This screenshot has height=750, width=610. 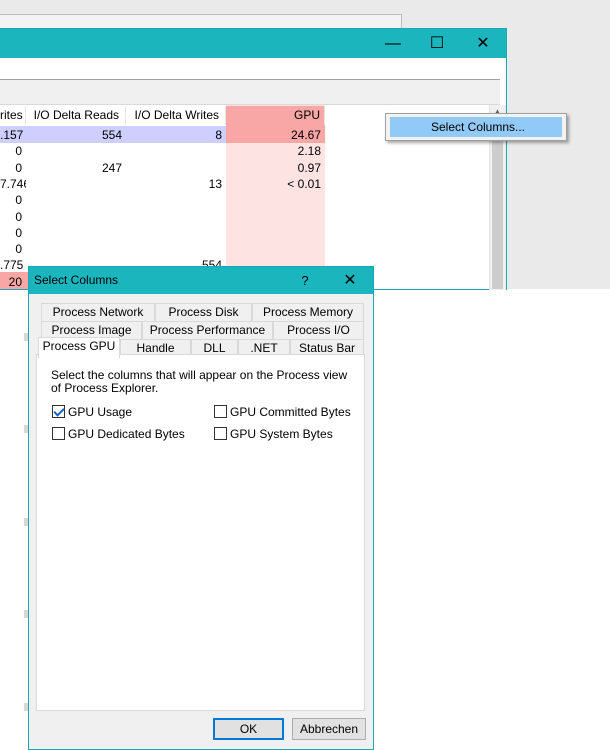 I want to click on filter-bar, so click(x=250, y=92).